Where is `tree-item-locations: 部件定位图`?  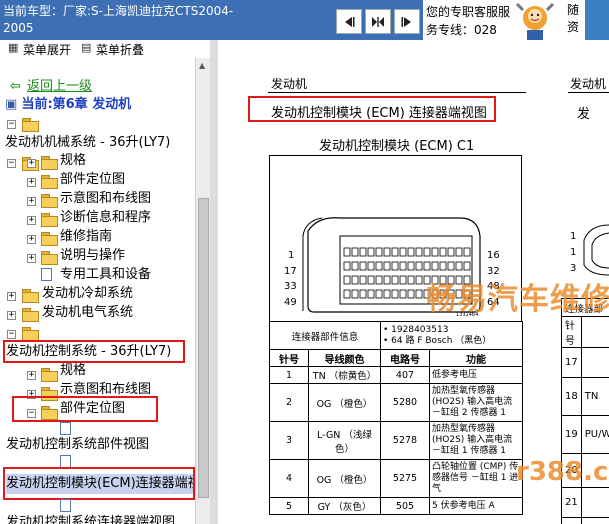 tree-item-locations: 部件定位图 is located at coordinates (92, 180).